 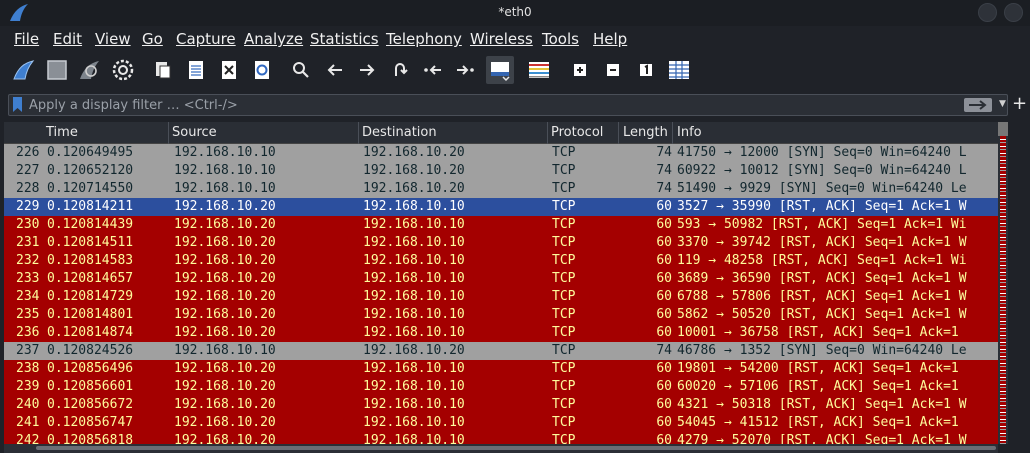 I want to click on column-header-destination: Destination, so click(x=399, y=132).